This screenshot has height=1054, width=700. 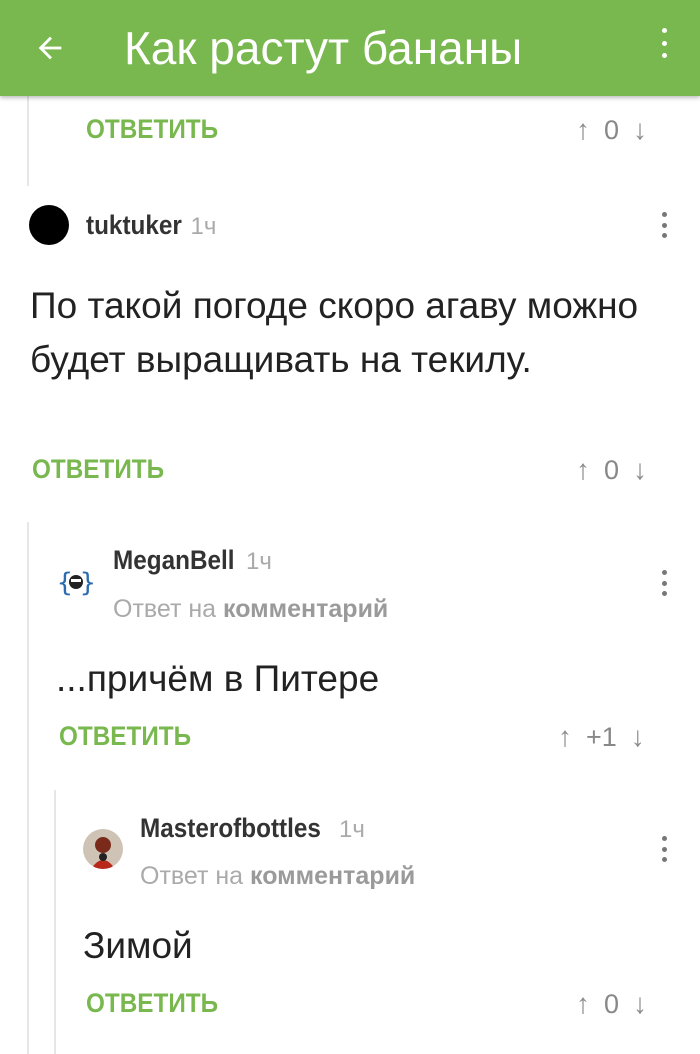 What do you see at coordinates (218, 678) in the screenshot?
I see `comment-text: ...причём в Питере` at bounding box center [218, 678].